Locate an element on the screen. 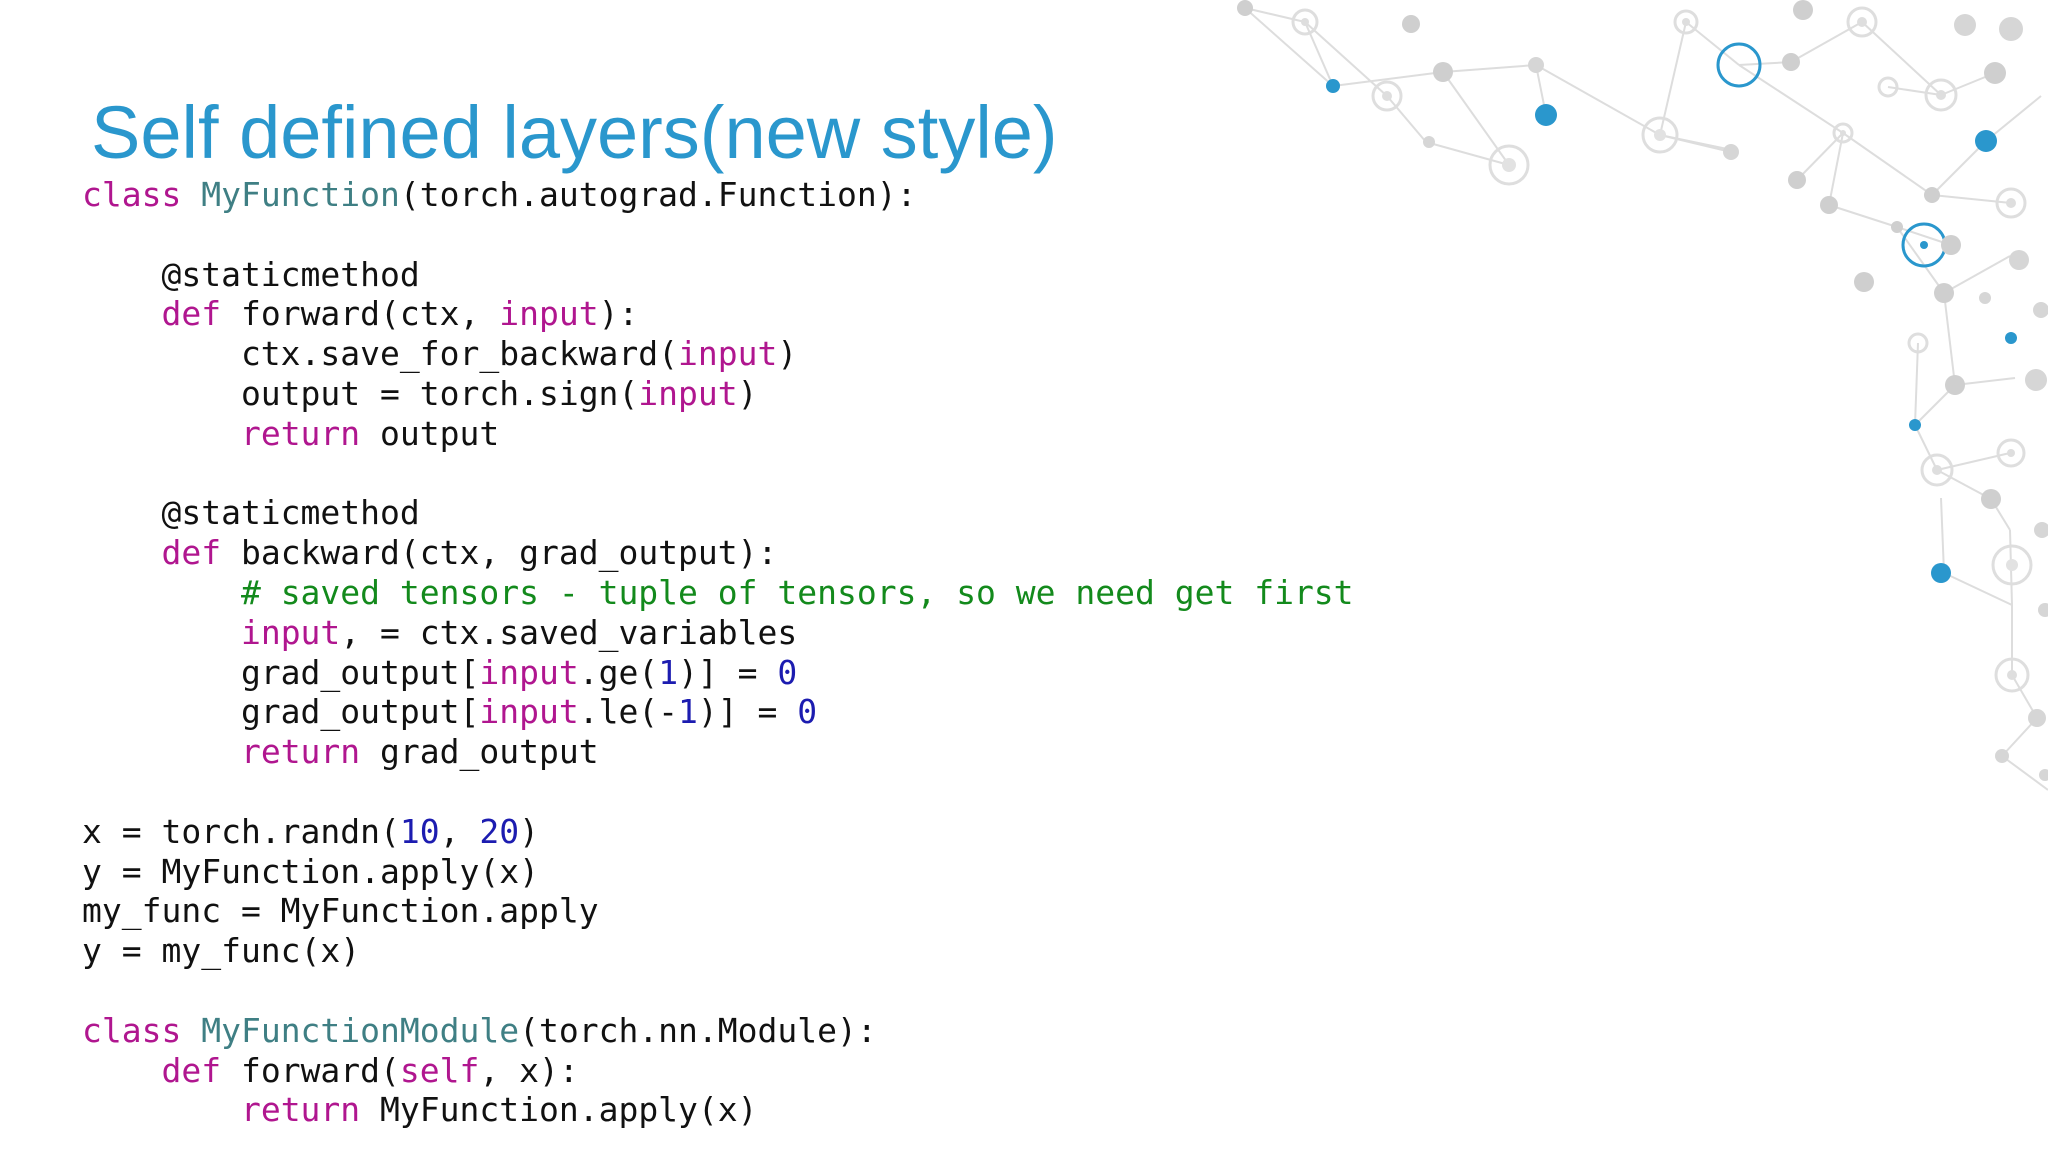 The image size is (2048, 1152). code-class-name: MyFunctionModule is located at coordinates (360, 1030).